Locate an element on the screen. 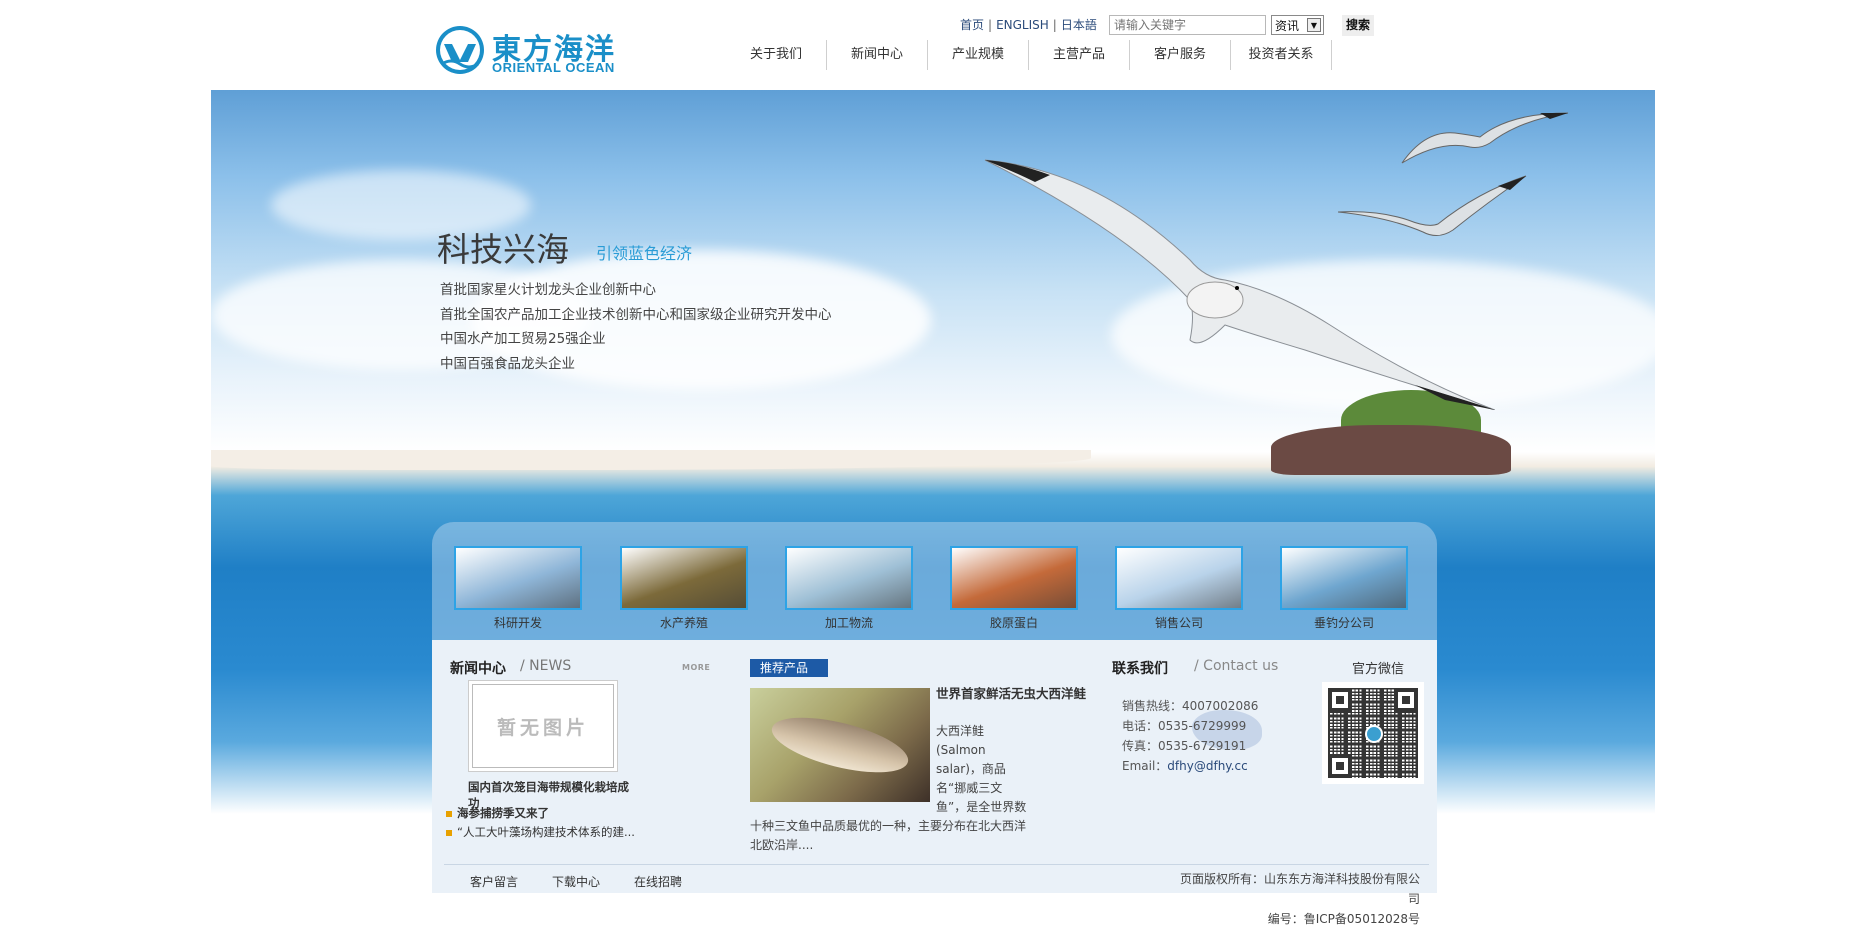 The width and height of the screenshot is (1862, 929). wechat-qr-code is located at coordinates (1373, 733).